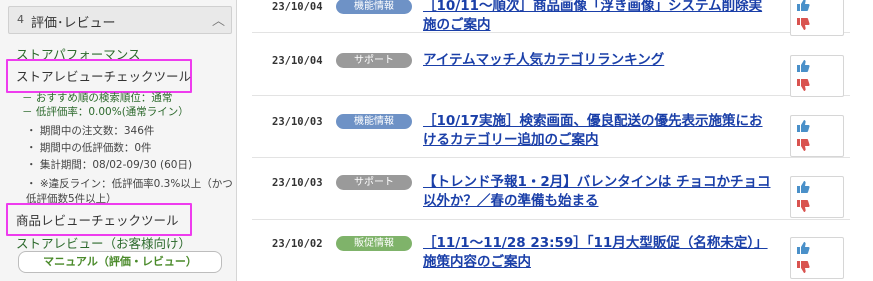  I want to click on chevron-up-icon: ︿, so click(218, 19).